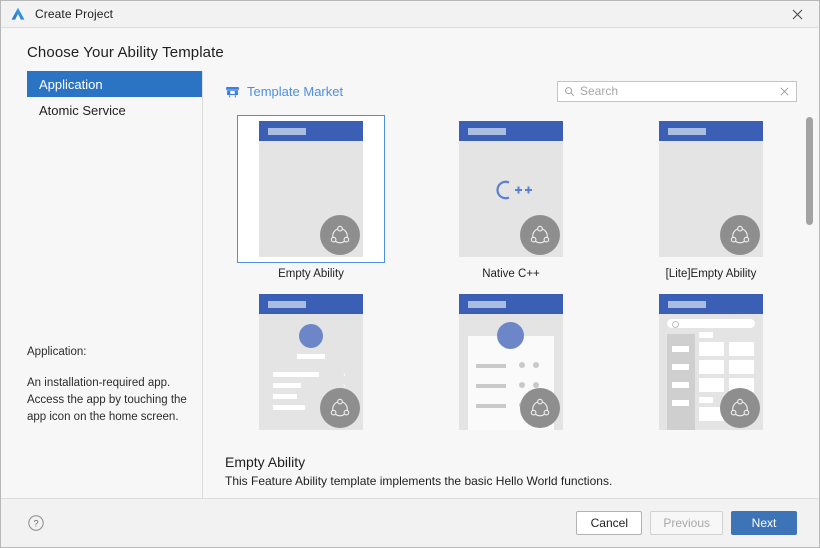 This screenshot has width=820, height=548. I want to click on sidebar-item-label: Atomic Service, so click(82, 110).